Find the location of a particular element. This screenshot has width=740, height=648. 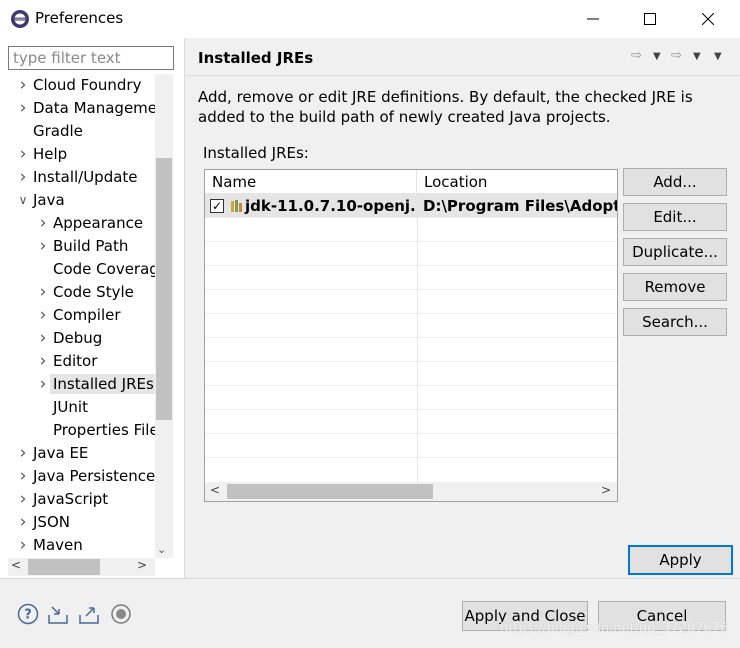

forward-arrow-icon: ⇨ is located at coordinates (676, 55).